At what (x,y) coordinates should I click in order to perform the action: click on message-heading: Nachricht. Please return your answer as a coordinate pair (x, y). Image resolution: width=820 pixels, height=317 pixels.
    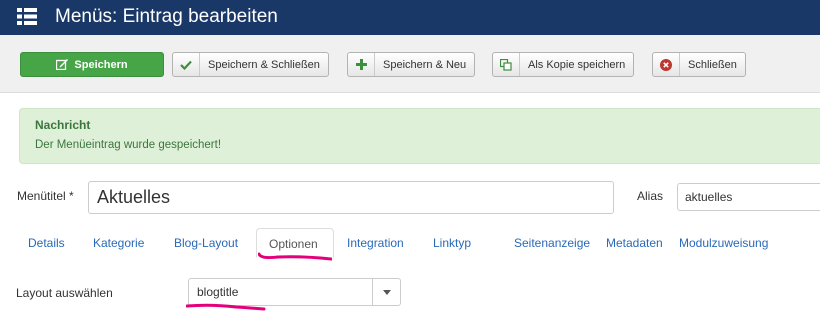
    Looking at the image, I should click on (63, 125).